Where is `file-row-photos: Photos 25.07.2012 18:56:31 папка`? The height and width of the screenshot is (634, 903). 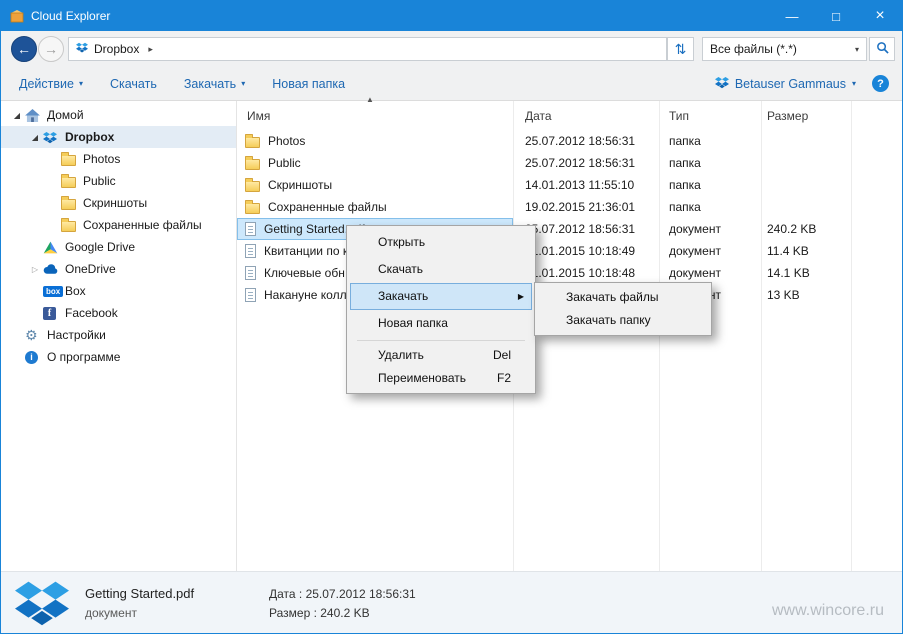 file-row-photos: Photos 25.07.2012 18:56:31 папка is located at coordinates (569, 141).